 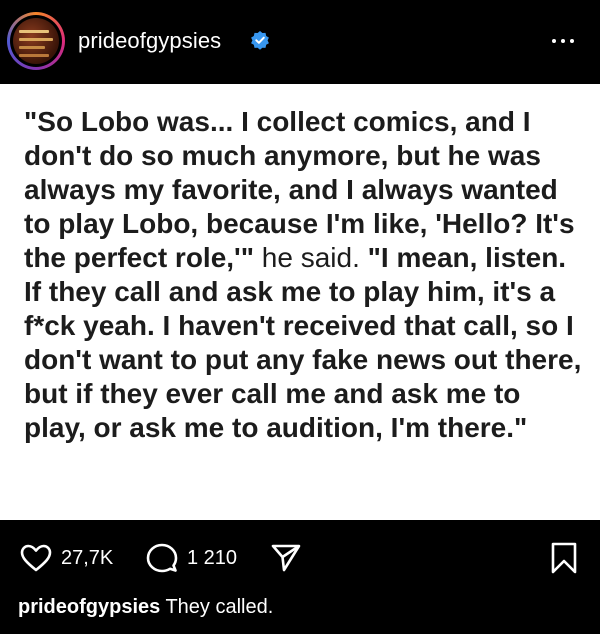 What do you see at coordinates (286, 558) in the screenshot?
I see `send-icon` at bounding box center [286, 558].